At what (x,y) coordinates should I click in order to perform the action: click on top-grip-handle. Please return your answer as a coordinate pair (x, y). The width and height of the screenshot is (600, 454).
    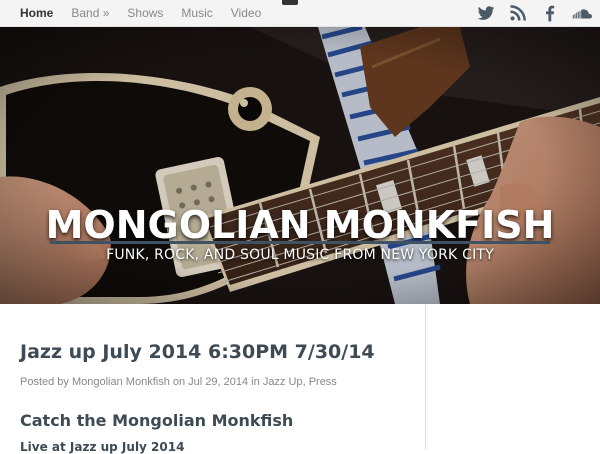
    Looking at the image, I should click on (290, 2).